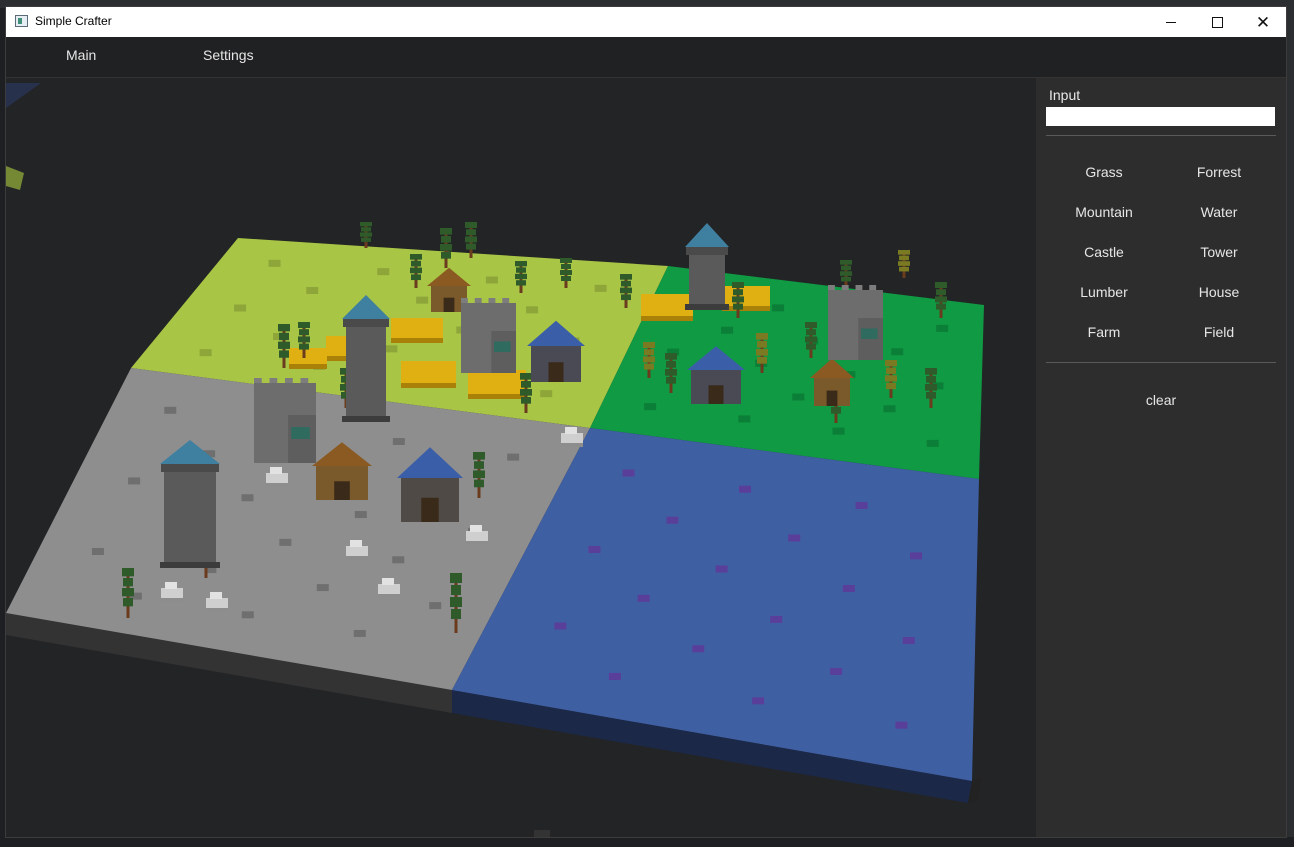 Image resolution: width=1294 pixels, height=847 pixels. Describe the element at coordinates (1161, 400) in the screenshot. I see `clear-button: clear` at that location.